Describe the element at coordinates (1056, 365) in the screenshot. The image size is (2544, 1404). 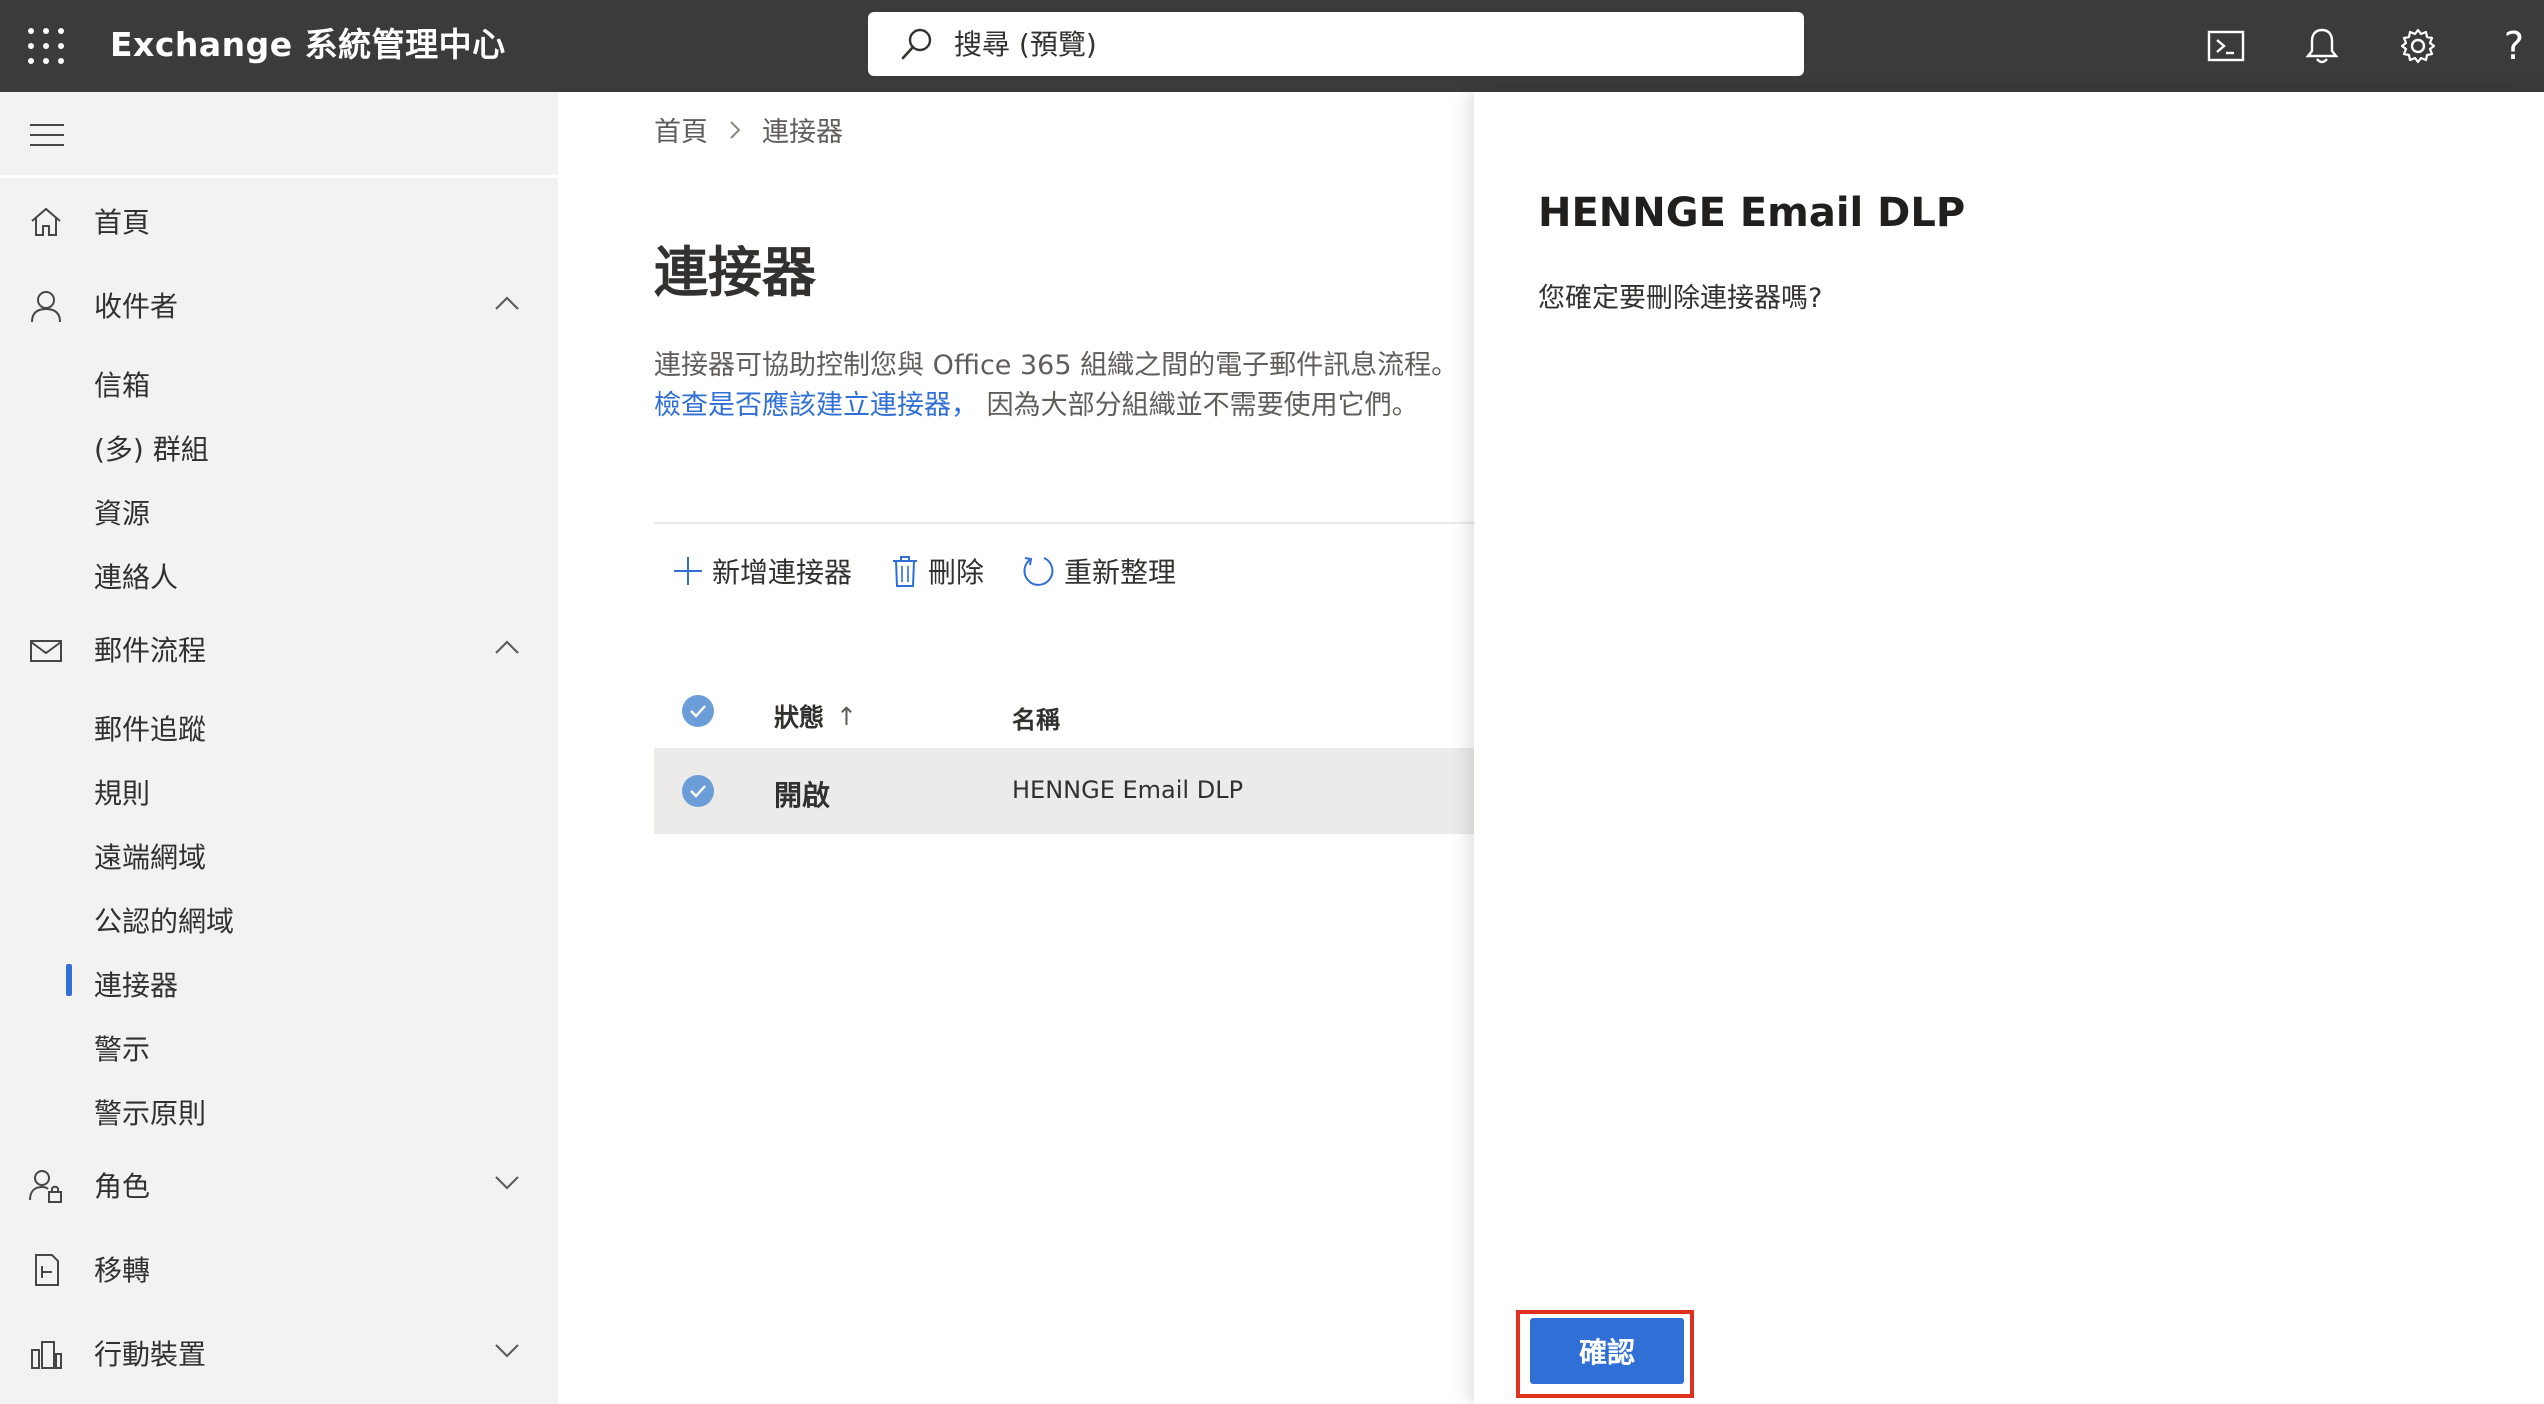
I see `description-line-1: 連接器可協助控制您與 Office 365 組織之間的電子郵件訊息流程。` at that location.